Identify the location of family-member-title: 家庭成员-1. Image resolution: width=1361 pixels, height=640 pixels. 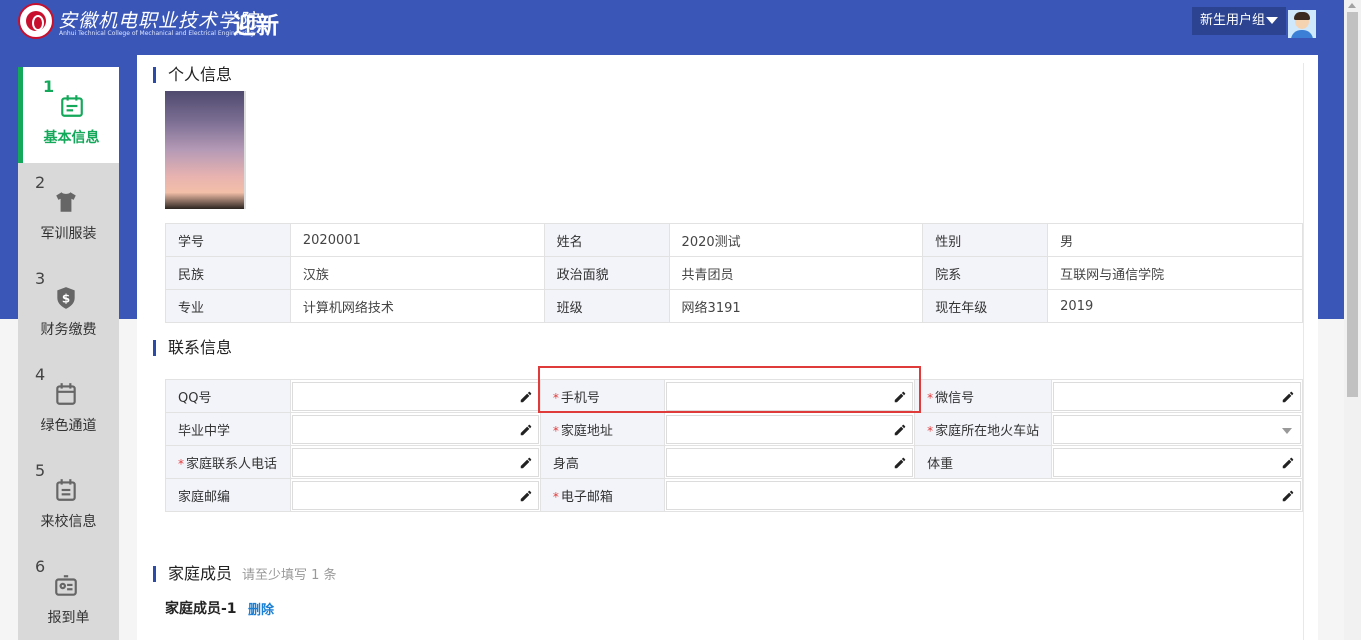
(201, 609).